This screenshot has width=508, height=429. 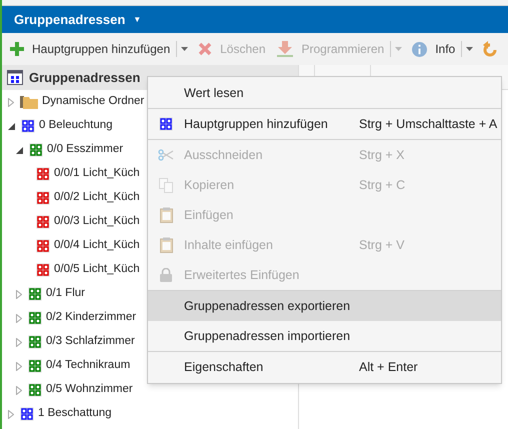 I want to click on shortcut-label: Strg + Umschalttaste + A, so click(x=428, y=124).